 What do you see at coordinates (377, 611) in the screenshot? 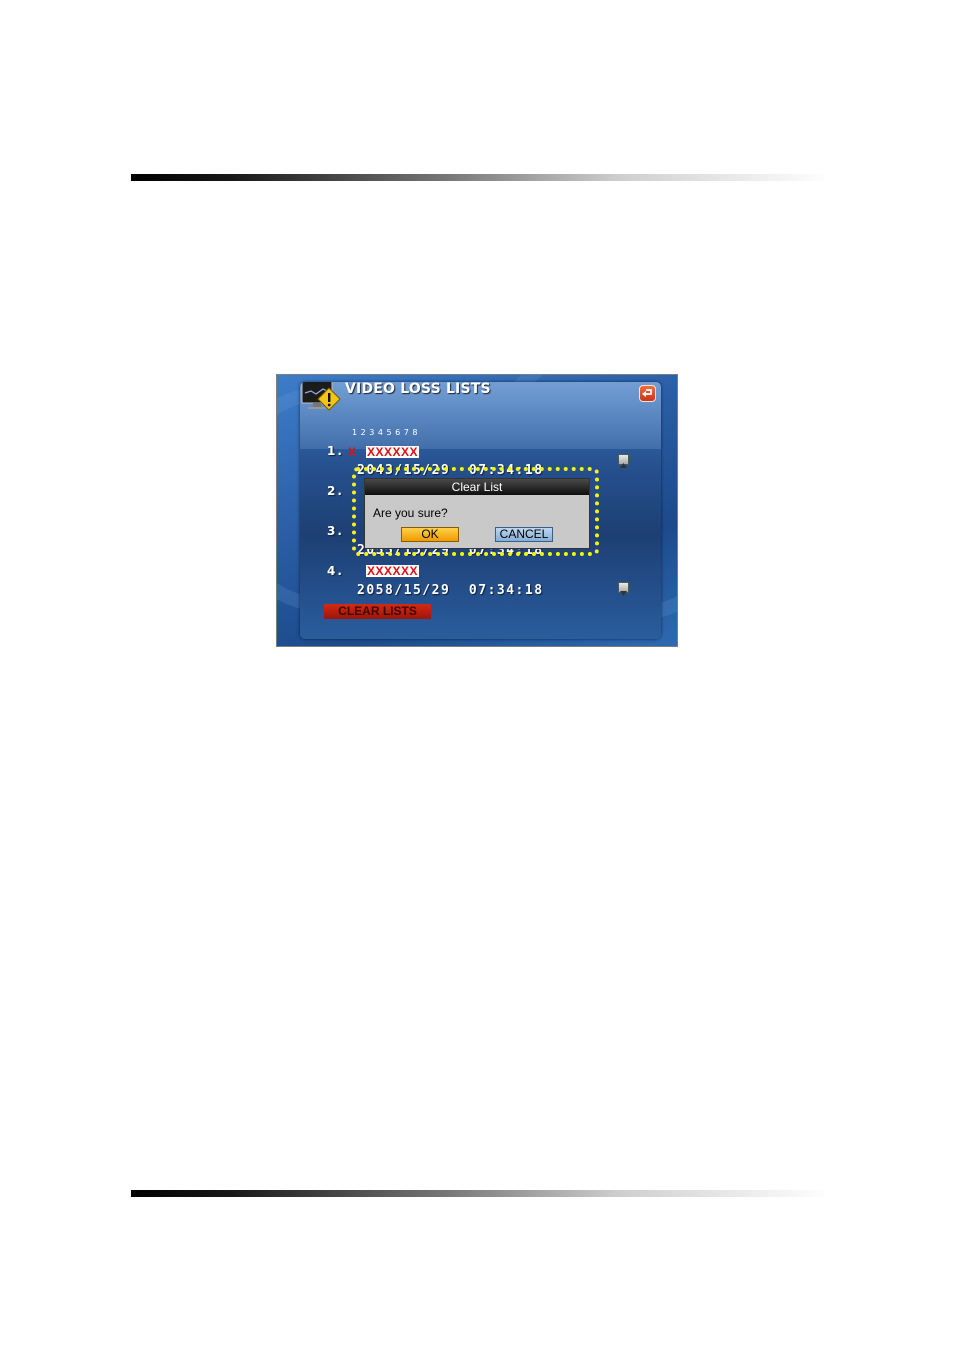
I see `clear-lists-button: CLEAR LISTS` at bounding box center [377, 611].